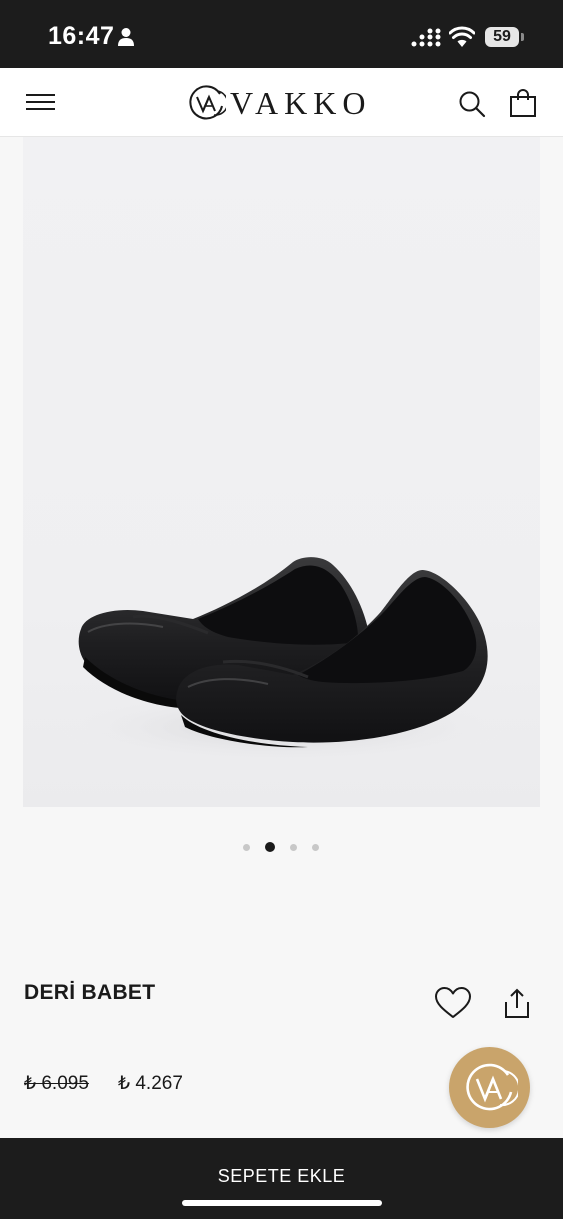 The width and height of the screenshot is (563, 1219). What do you see at coordinates (126, 37) in the screenshot?
I see `person-icon` at bounding box center [126, 37].